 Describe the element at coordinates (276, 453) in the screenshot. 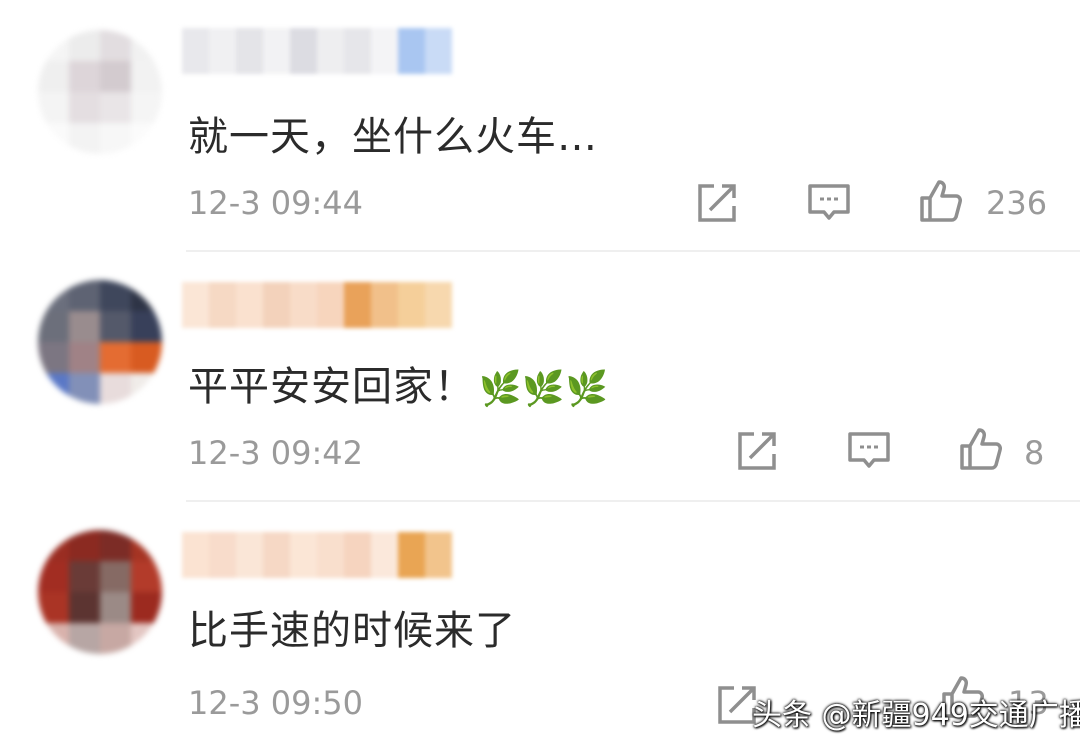

I see `comment-time: 12-3 09:42` at that location.